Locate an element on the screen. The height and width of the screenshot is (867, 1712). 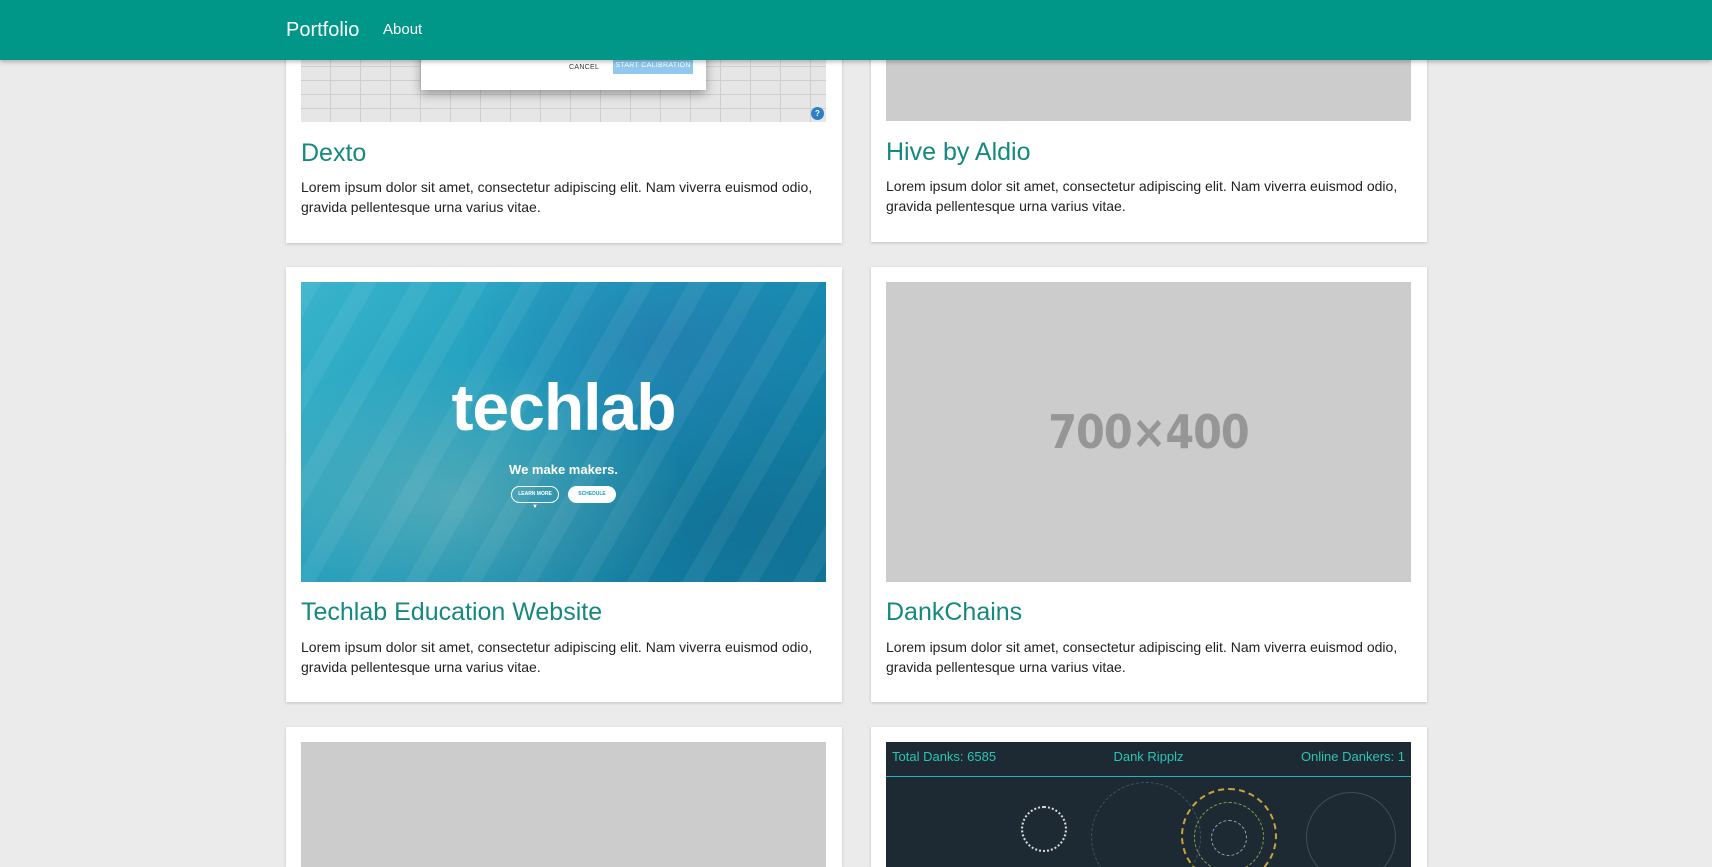
brand-link: Portfolio is located at coordinates (322, 30).